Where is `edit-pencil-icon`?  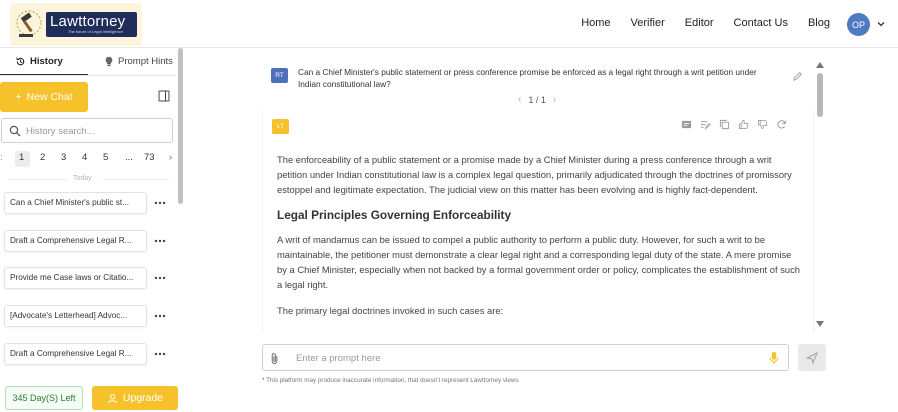 edit-pencil-icon is located at coordinates (797, 76).